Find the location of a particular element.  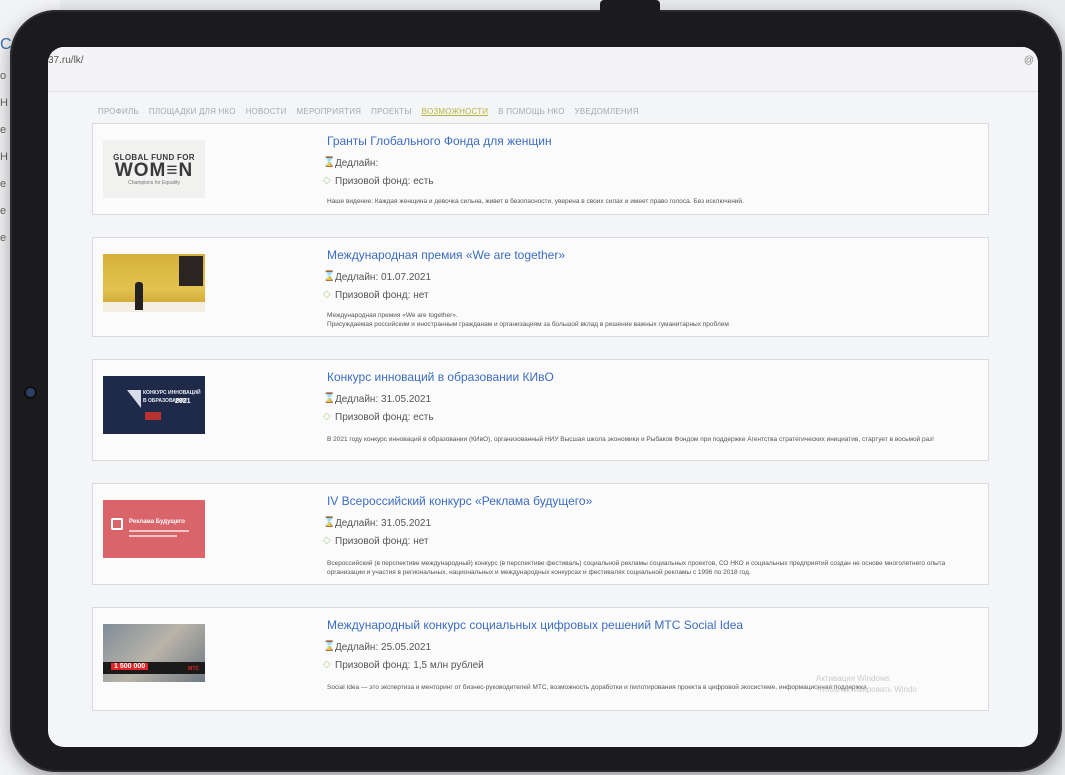

thumb-accent is located at coordinates (153, 416).